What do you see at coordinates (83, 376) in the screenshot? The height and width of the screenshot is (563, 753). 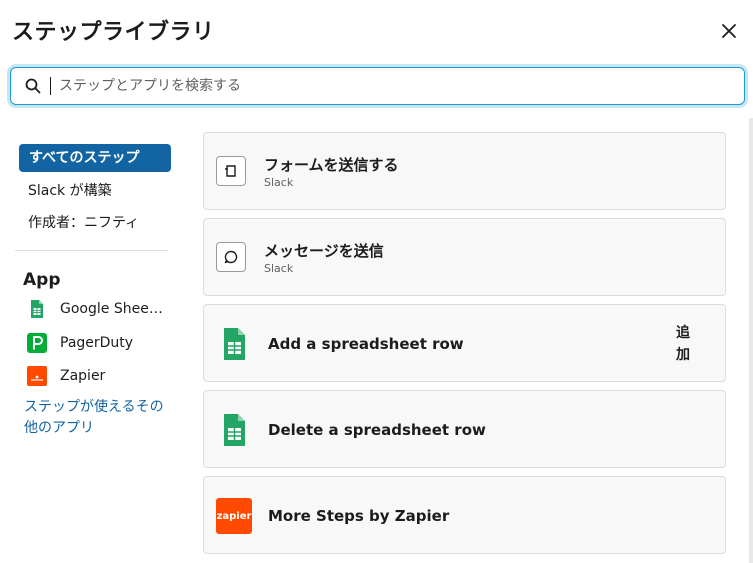 I see `sidebar-app-label: Zapier` at bounding box center [83, 376].